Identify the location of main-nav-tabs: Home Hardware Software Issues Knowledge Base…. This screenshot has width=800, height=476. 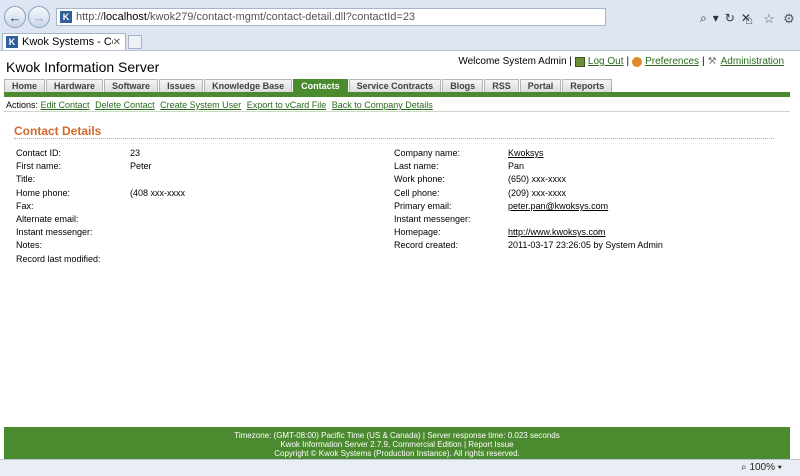
(308, 85).